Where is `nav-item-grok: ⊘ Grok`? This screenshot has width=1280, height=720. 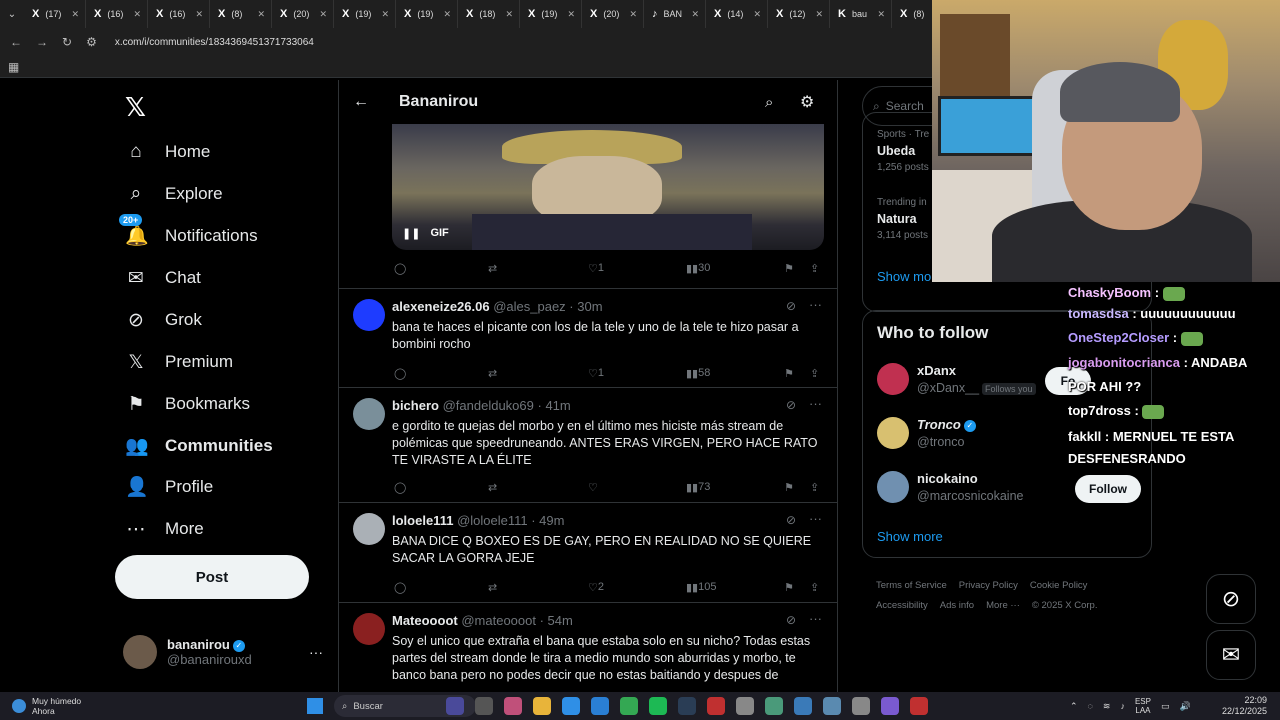
nav-item-grok: ⊘ Grok is located at coordinates (163, 320).